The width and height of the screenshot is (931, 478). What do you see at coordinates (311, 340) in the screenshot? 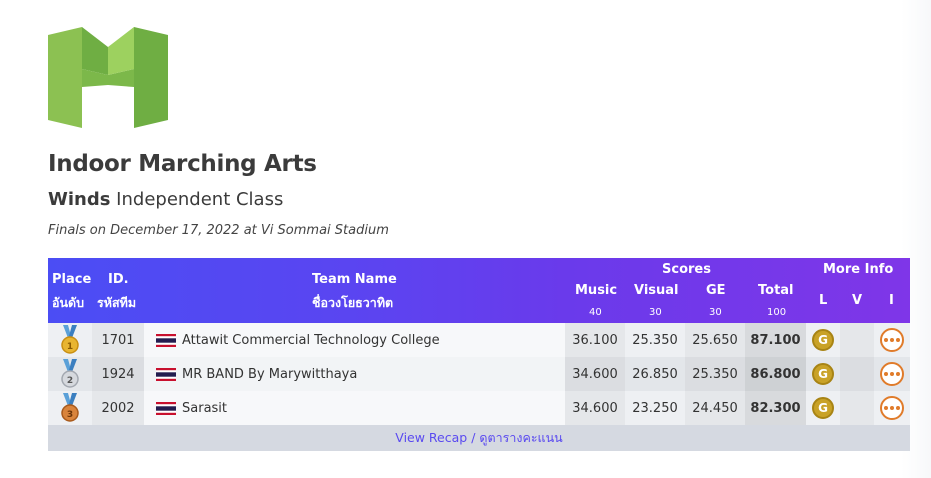
I see `team-name: Attawit Commercial Technology College` at bounding box center [311, 340].